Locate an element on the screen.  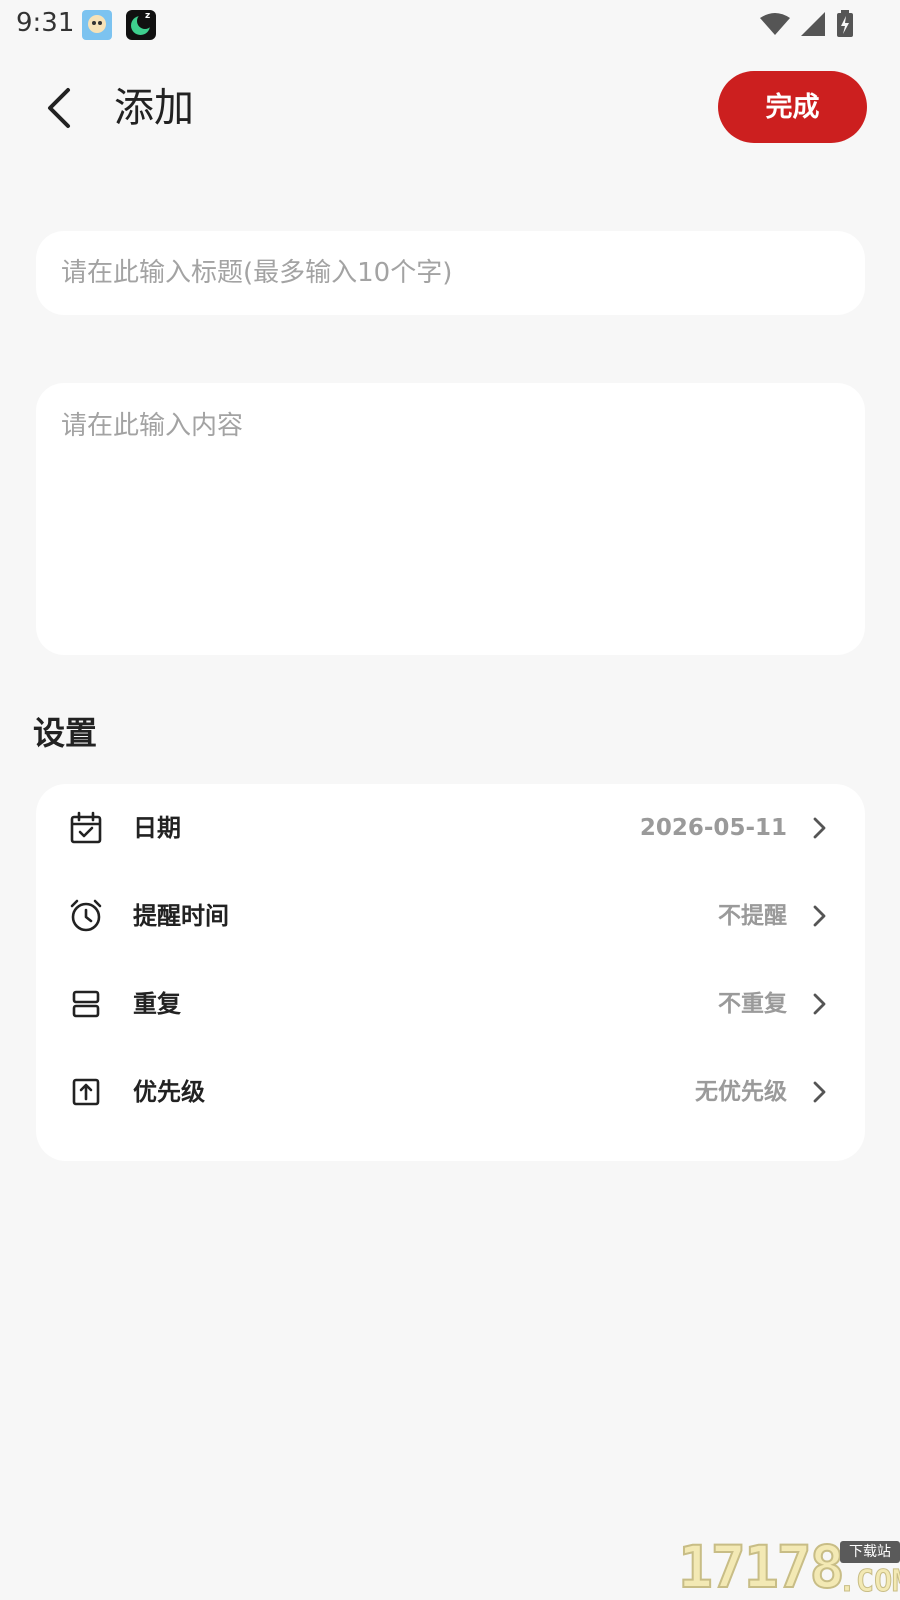
status-bar: 9:31 z is located at coordinates (450, 24).